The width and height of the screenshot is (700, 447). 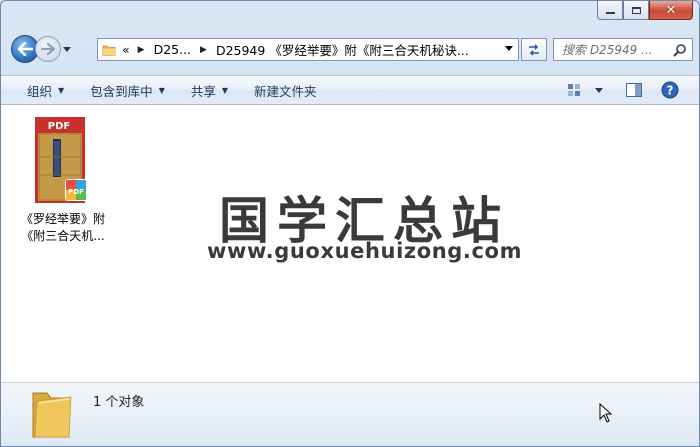 I want to click on search-input, so click(x=616, y=49).